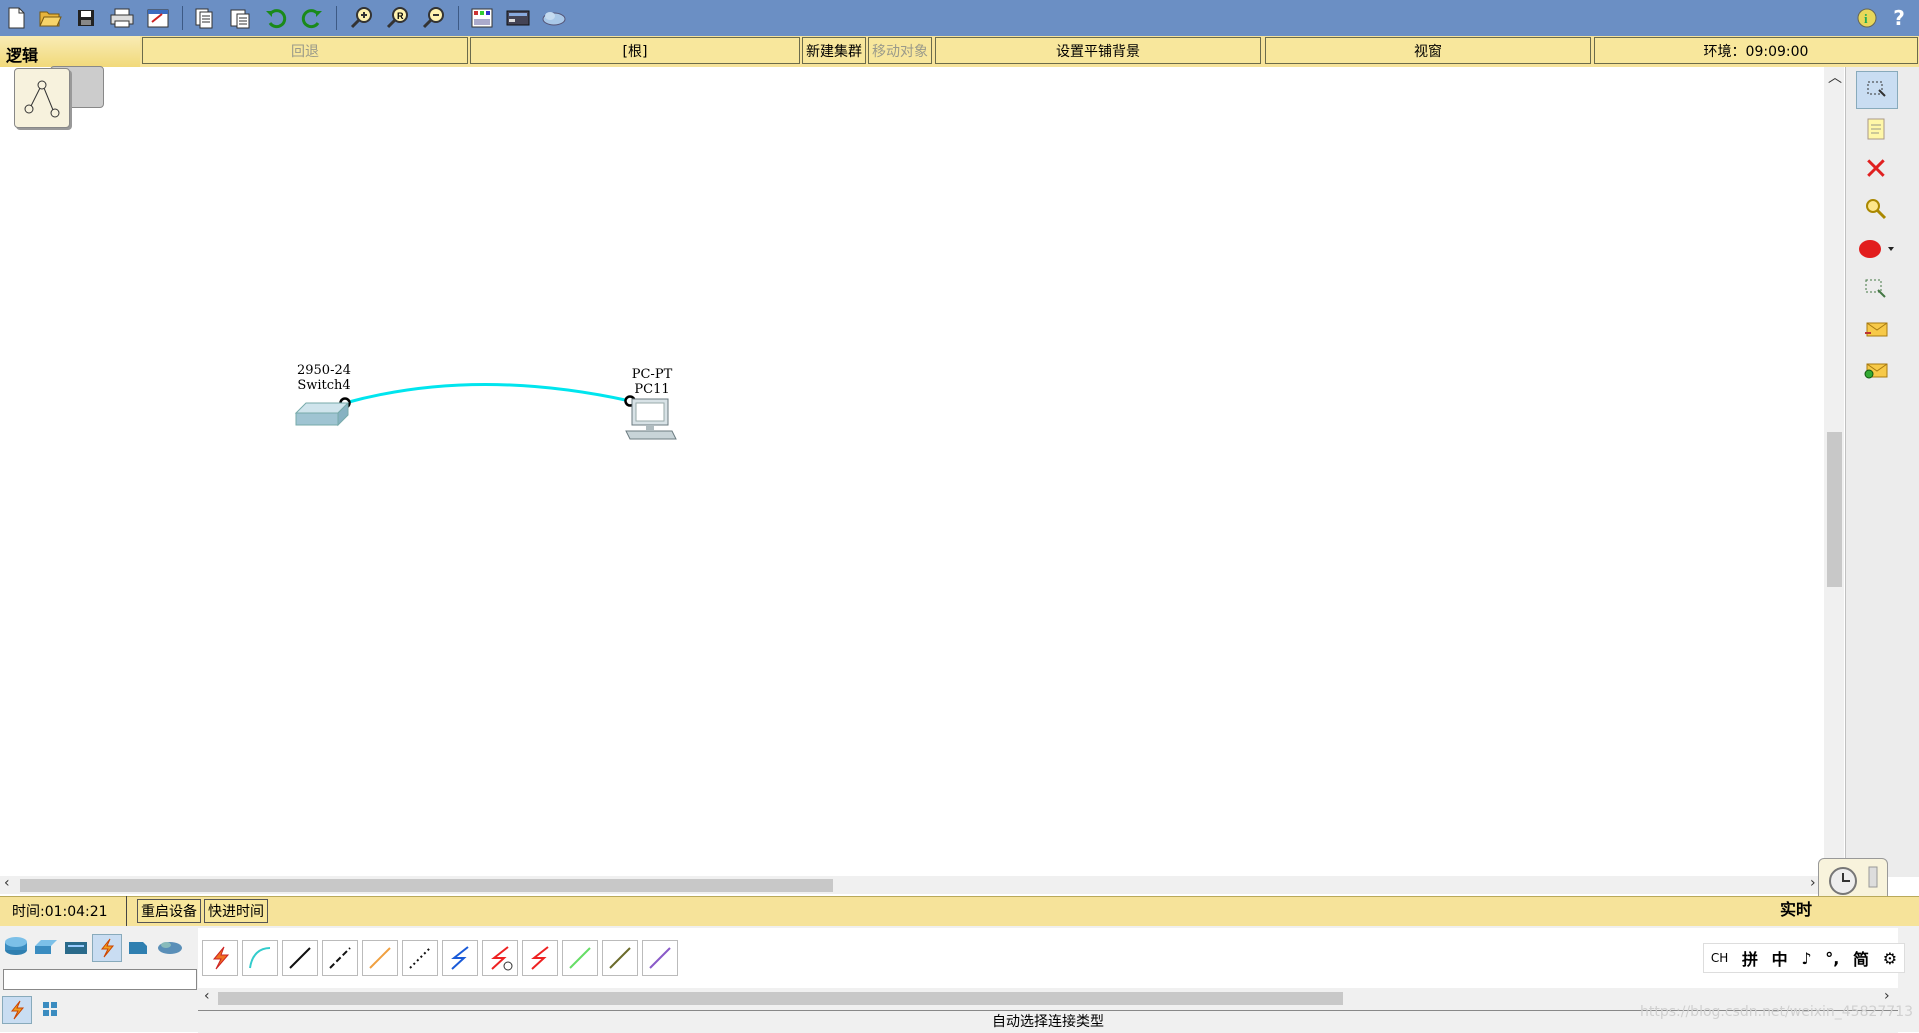 This screenshot has height=1033, width=1919. What do you see at coordinates (426, 885) in the screenshot?
I see `horizontal-scroll-thumb` at bounding box center [426, 885].